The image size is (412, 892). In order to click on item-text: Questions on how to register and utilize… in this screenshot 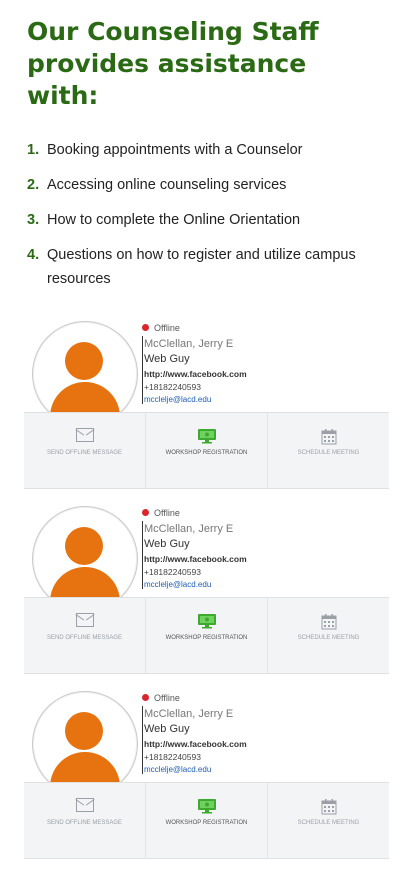, I will do `click(201, 267)`.